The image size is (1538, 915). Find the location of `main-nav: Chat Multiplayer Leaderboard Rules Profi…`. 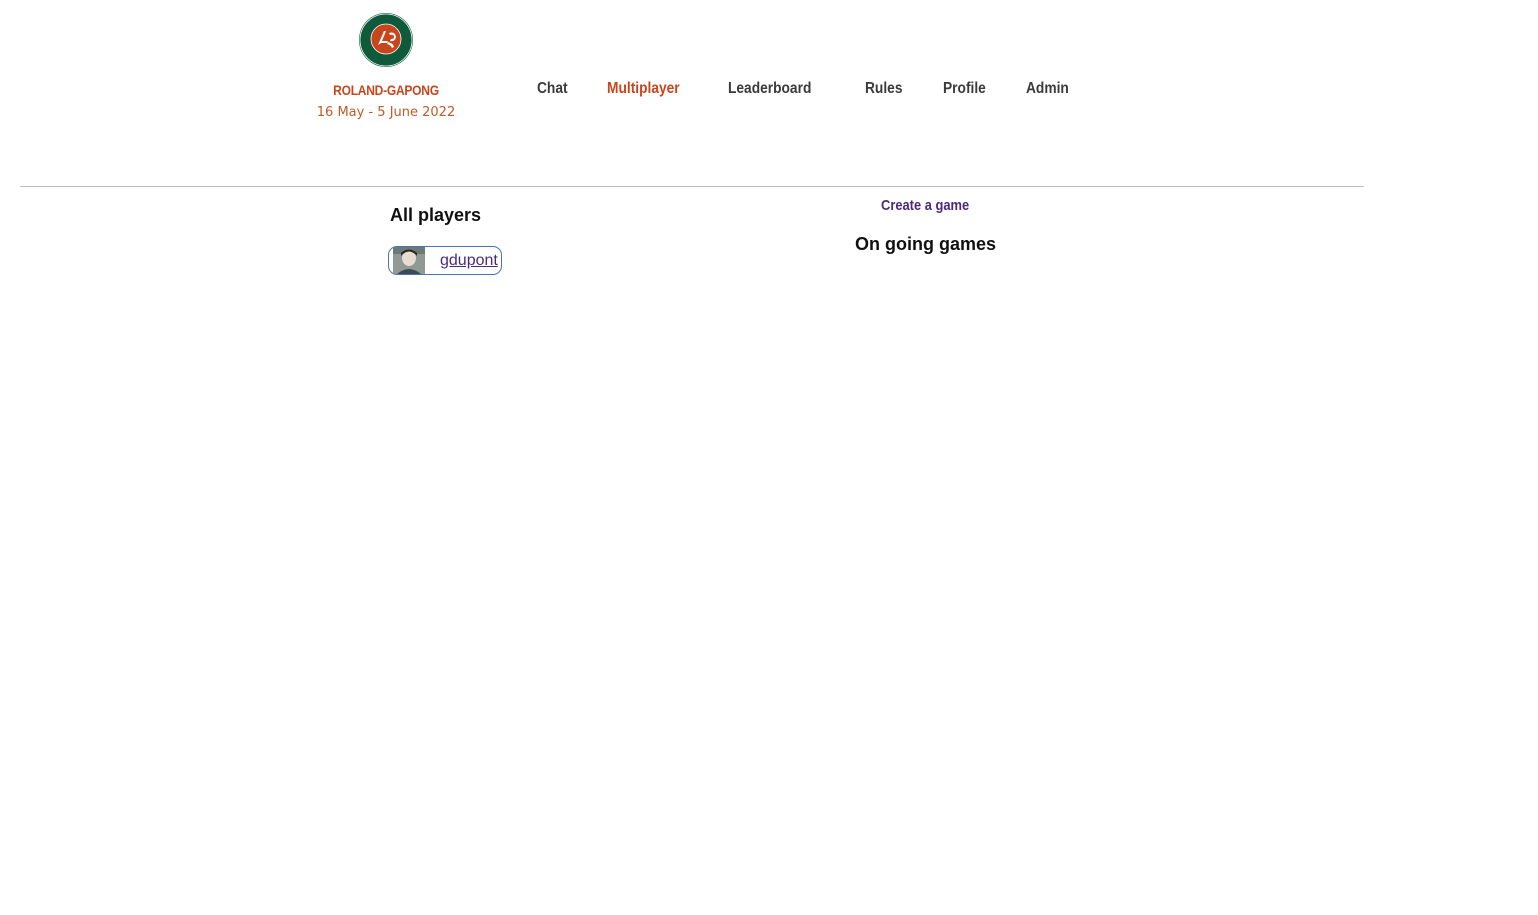

main-nav: Chat Multiplayer Leaderboard Rules Profi… is located at coordinates (806, 89).